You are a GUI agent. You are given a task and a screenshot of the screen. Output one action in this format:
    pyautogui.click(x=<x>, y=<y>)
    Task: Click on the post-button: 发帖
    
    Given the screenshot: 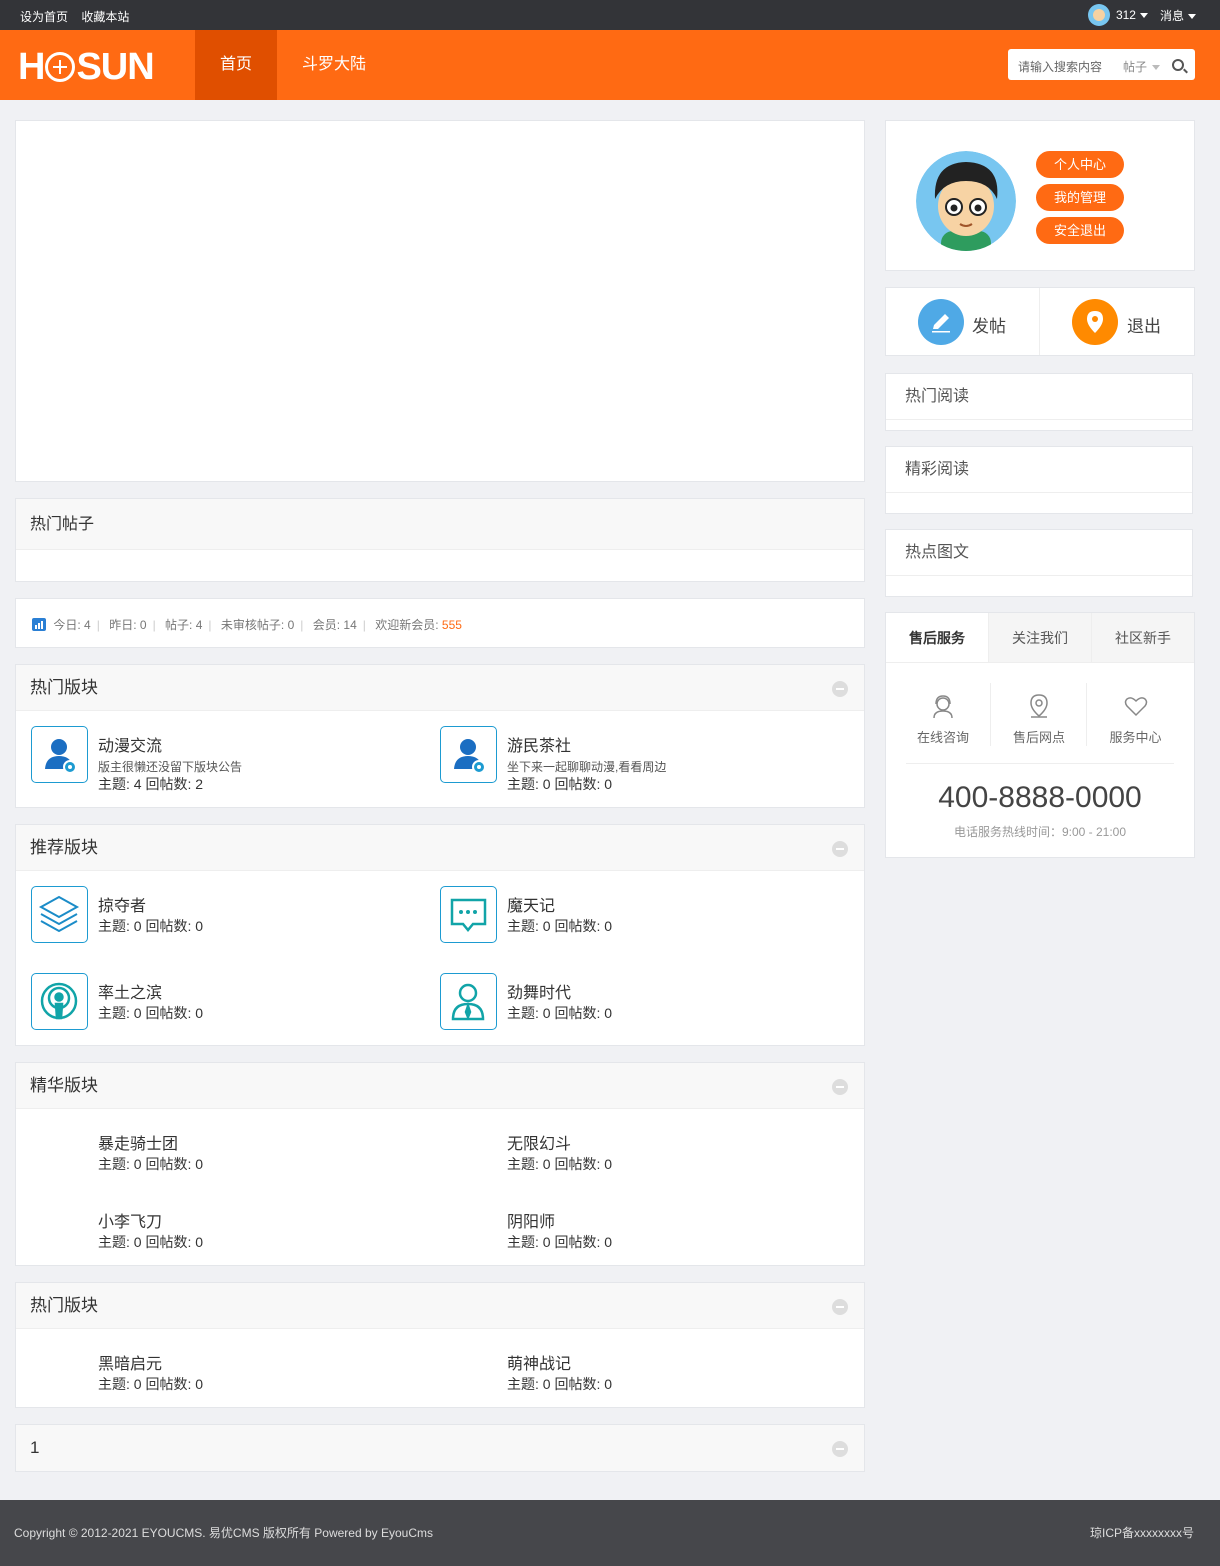 What is the action you would take?
    pyautogui.click(x=963, y=321)
    